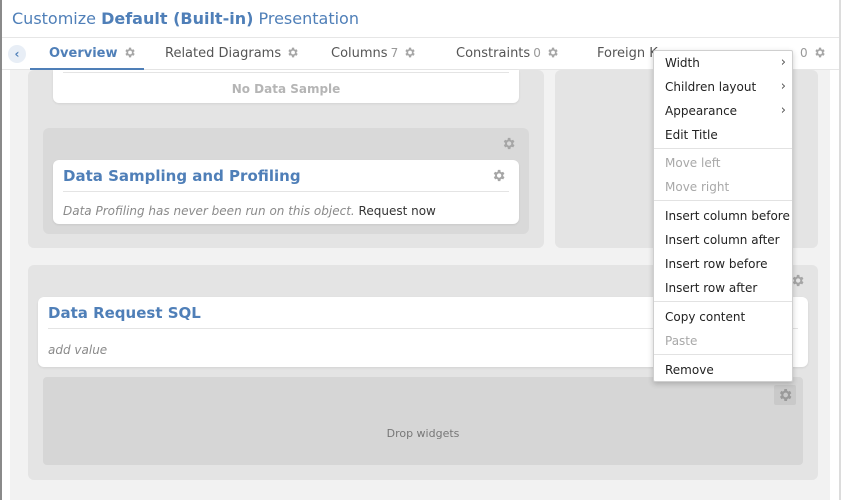  I want to click on menu-item-move-left: Move left, so click(693, 163).